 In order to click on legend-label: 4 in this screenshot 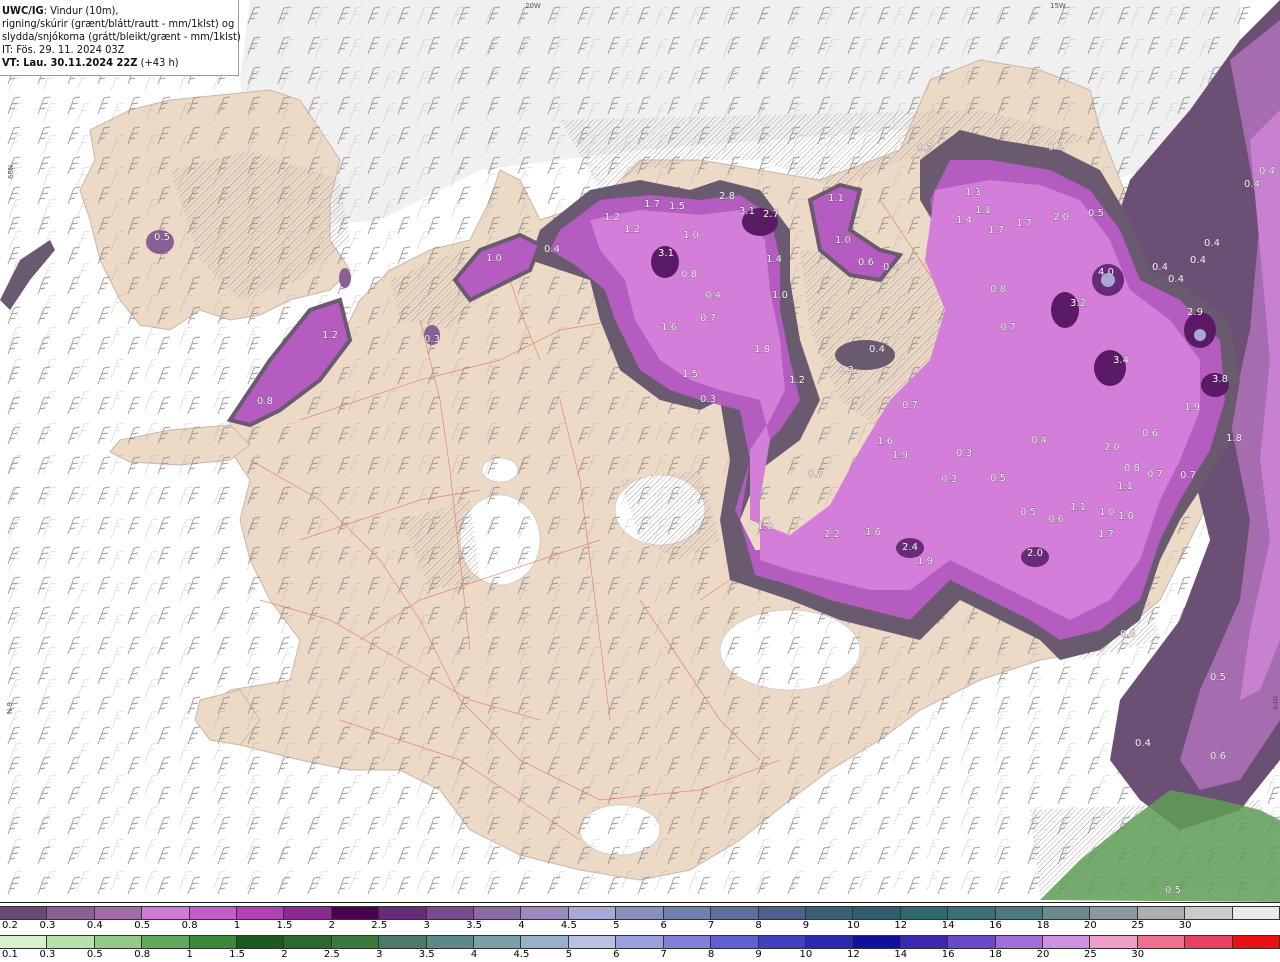, I will do `click(521, 925)`.